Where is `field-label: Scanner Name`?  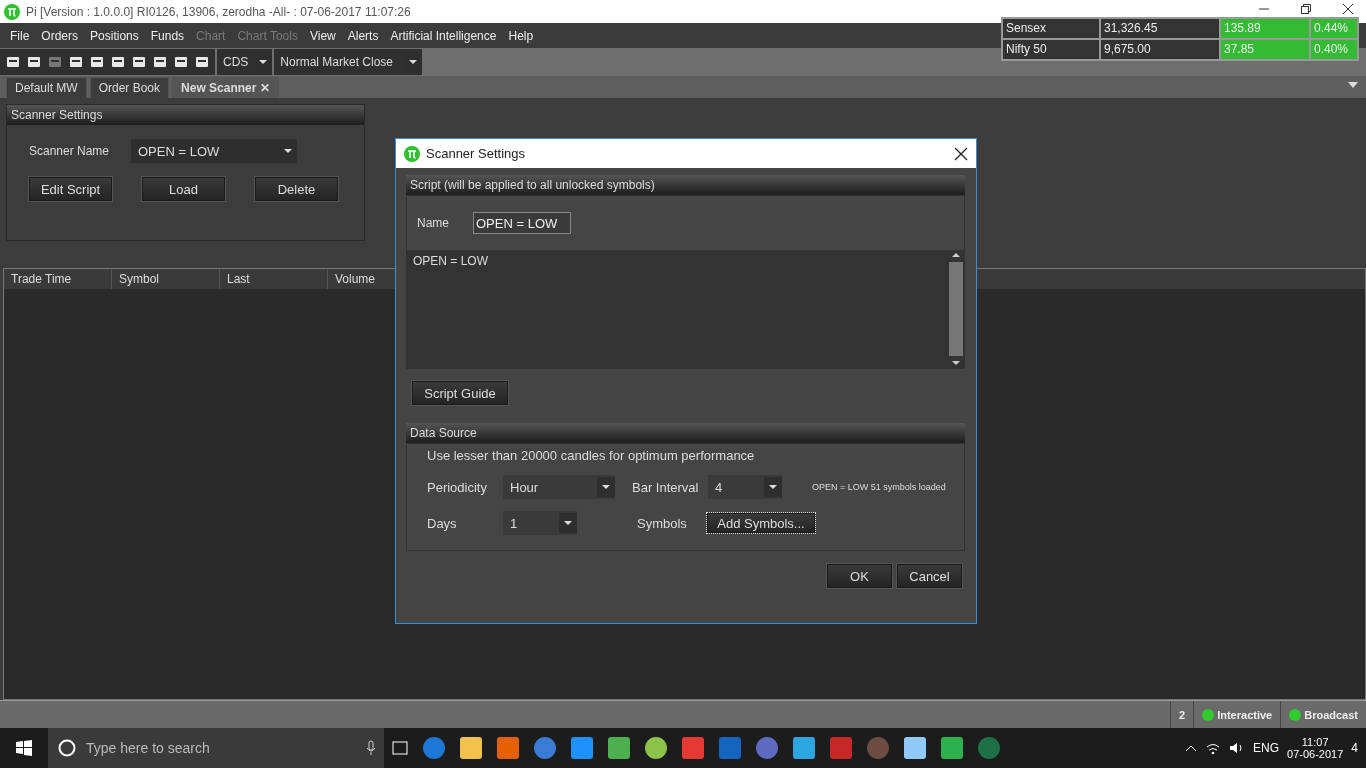
field-label: Scanner Name is located at coordinates (70, 151).